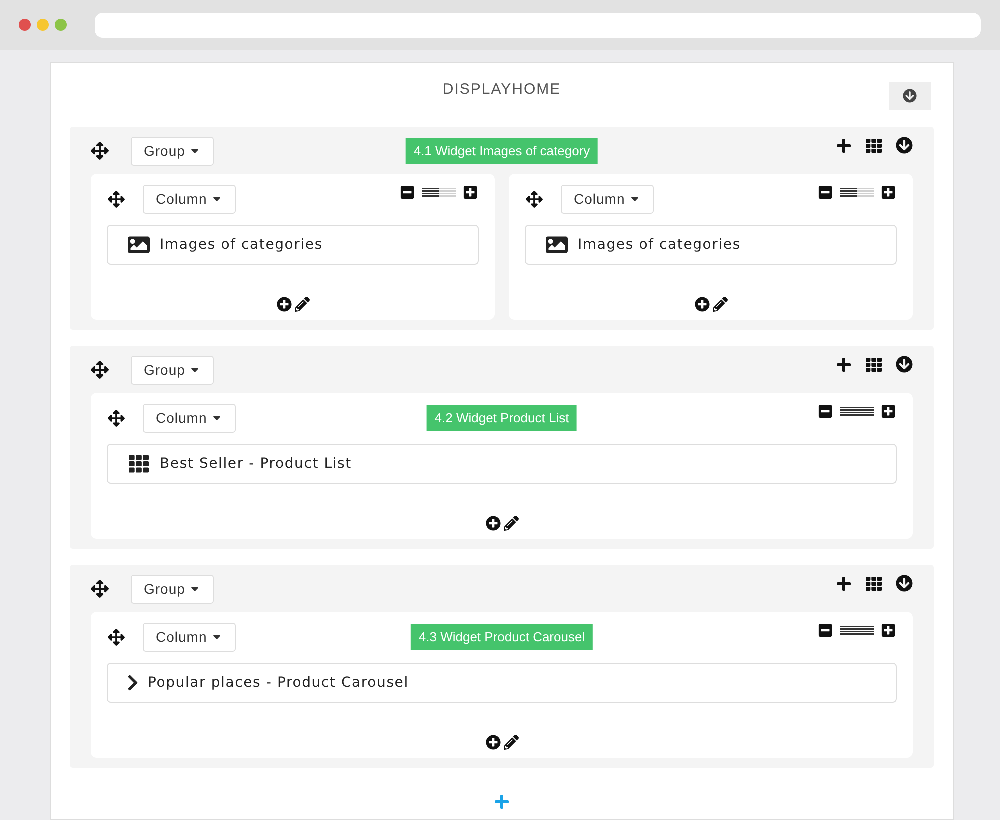  Describe the element at coordinates (502, 90) in the screenshot. I see `page-title: DISPLAYHOME` at that location.